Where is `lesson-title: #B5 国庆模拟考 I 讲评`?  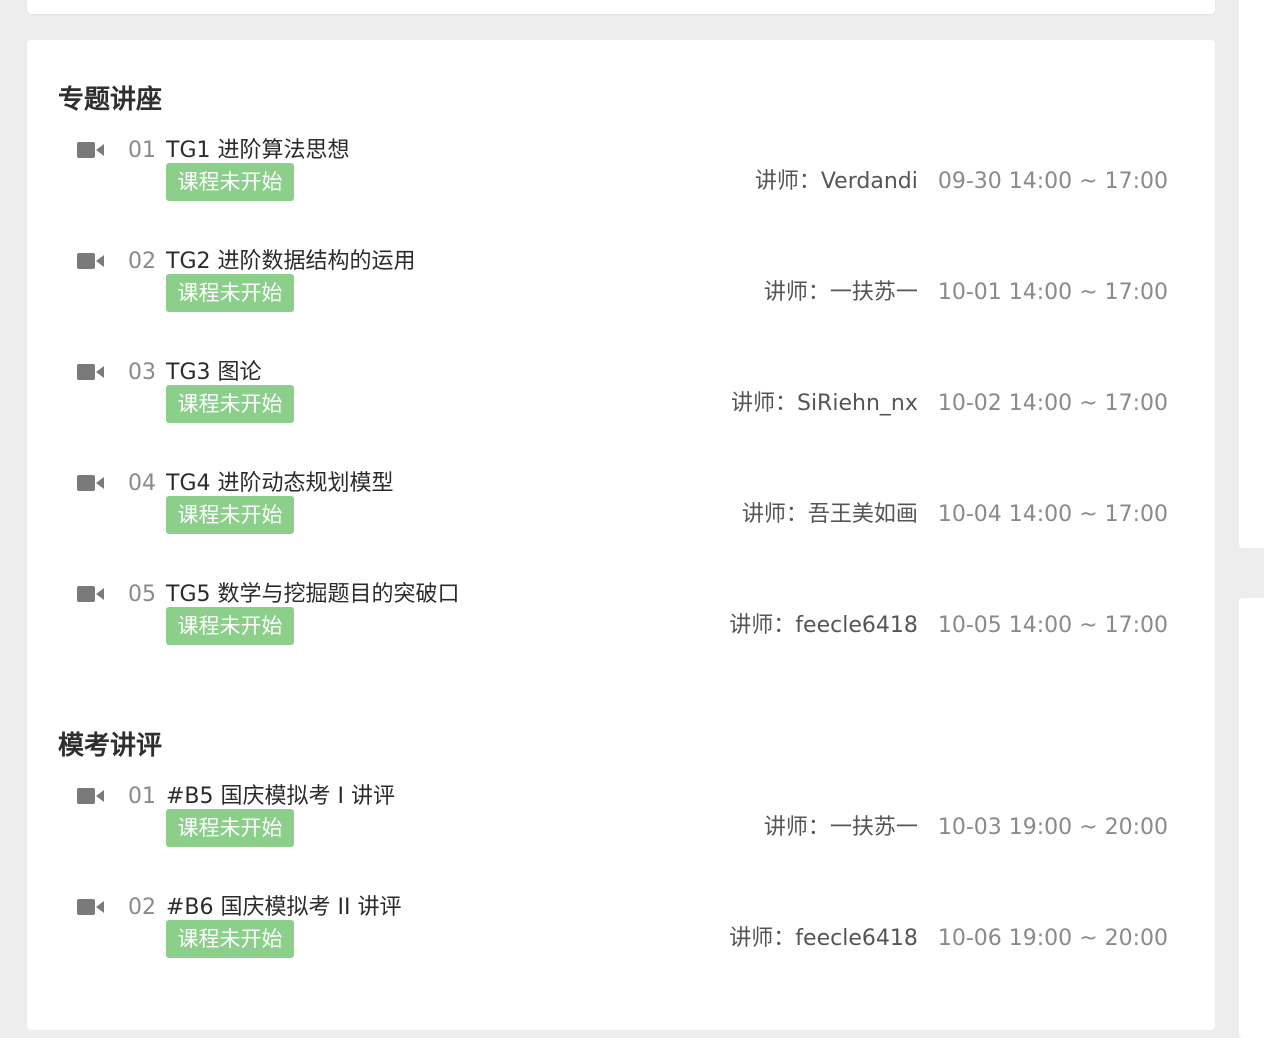 lesson-title: #B5 国庆模拟考 I 讲评 is located at coordinates (280, 797).